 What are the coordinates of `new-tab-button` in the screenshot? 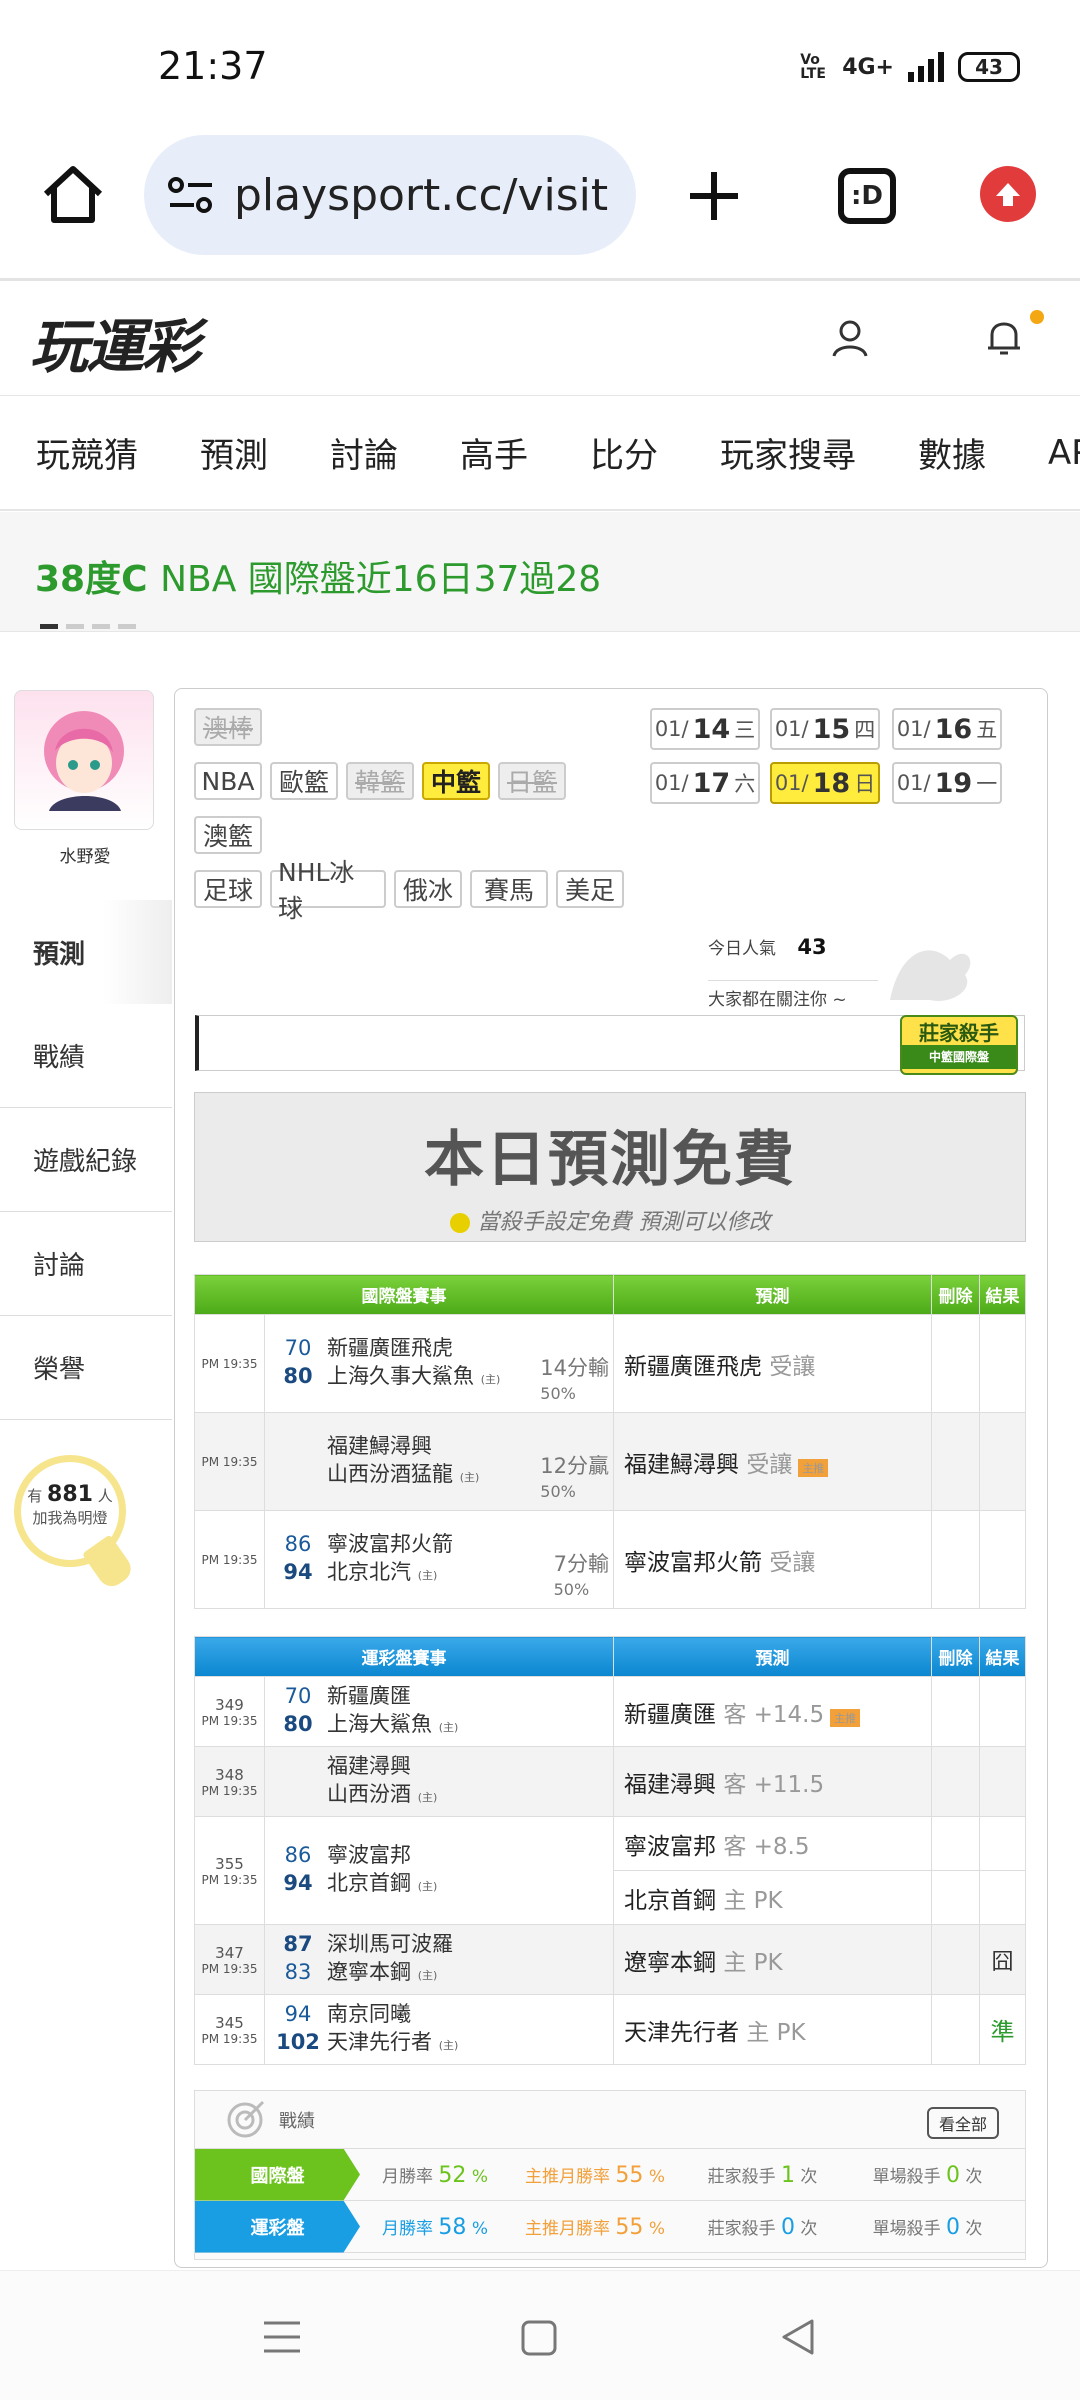 It's located at (714, 196).